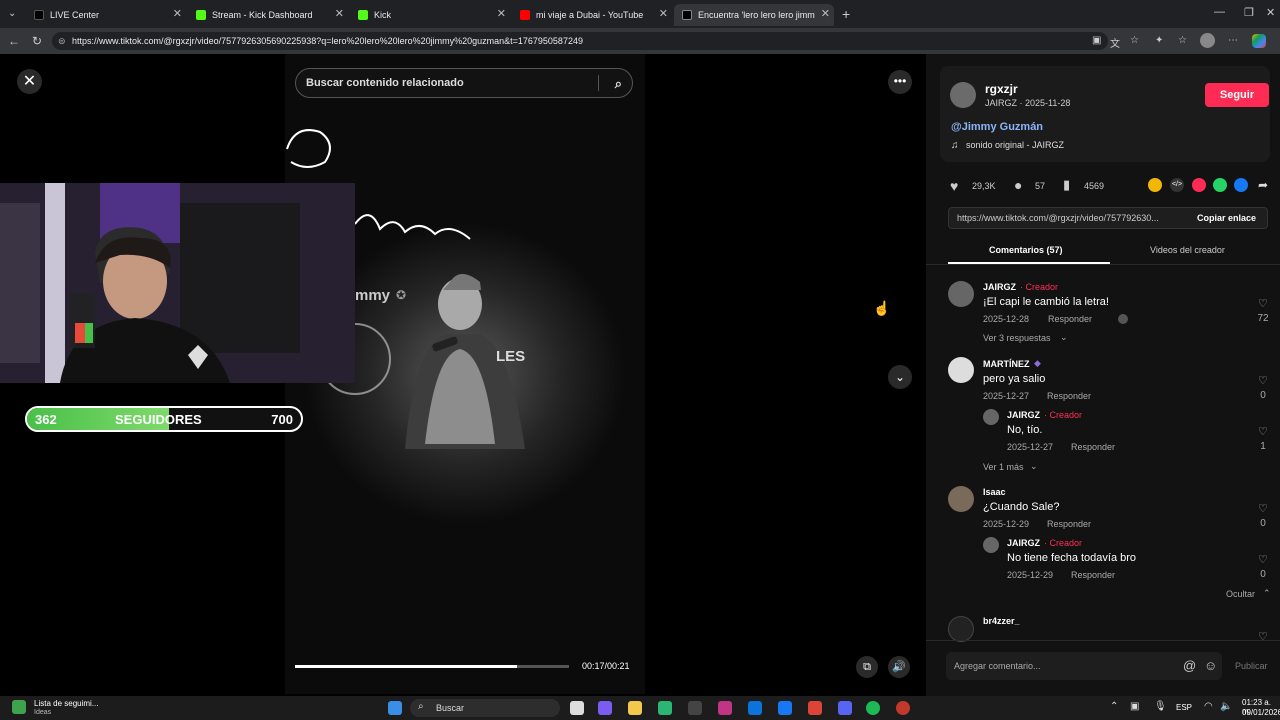  I want to click on widget-icon, so click(19, 707).